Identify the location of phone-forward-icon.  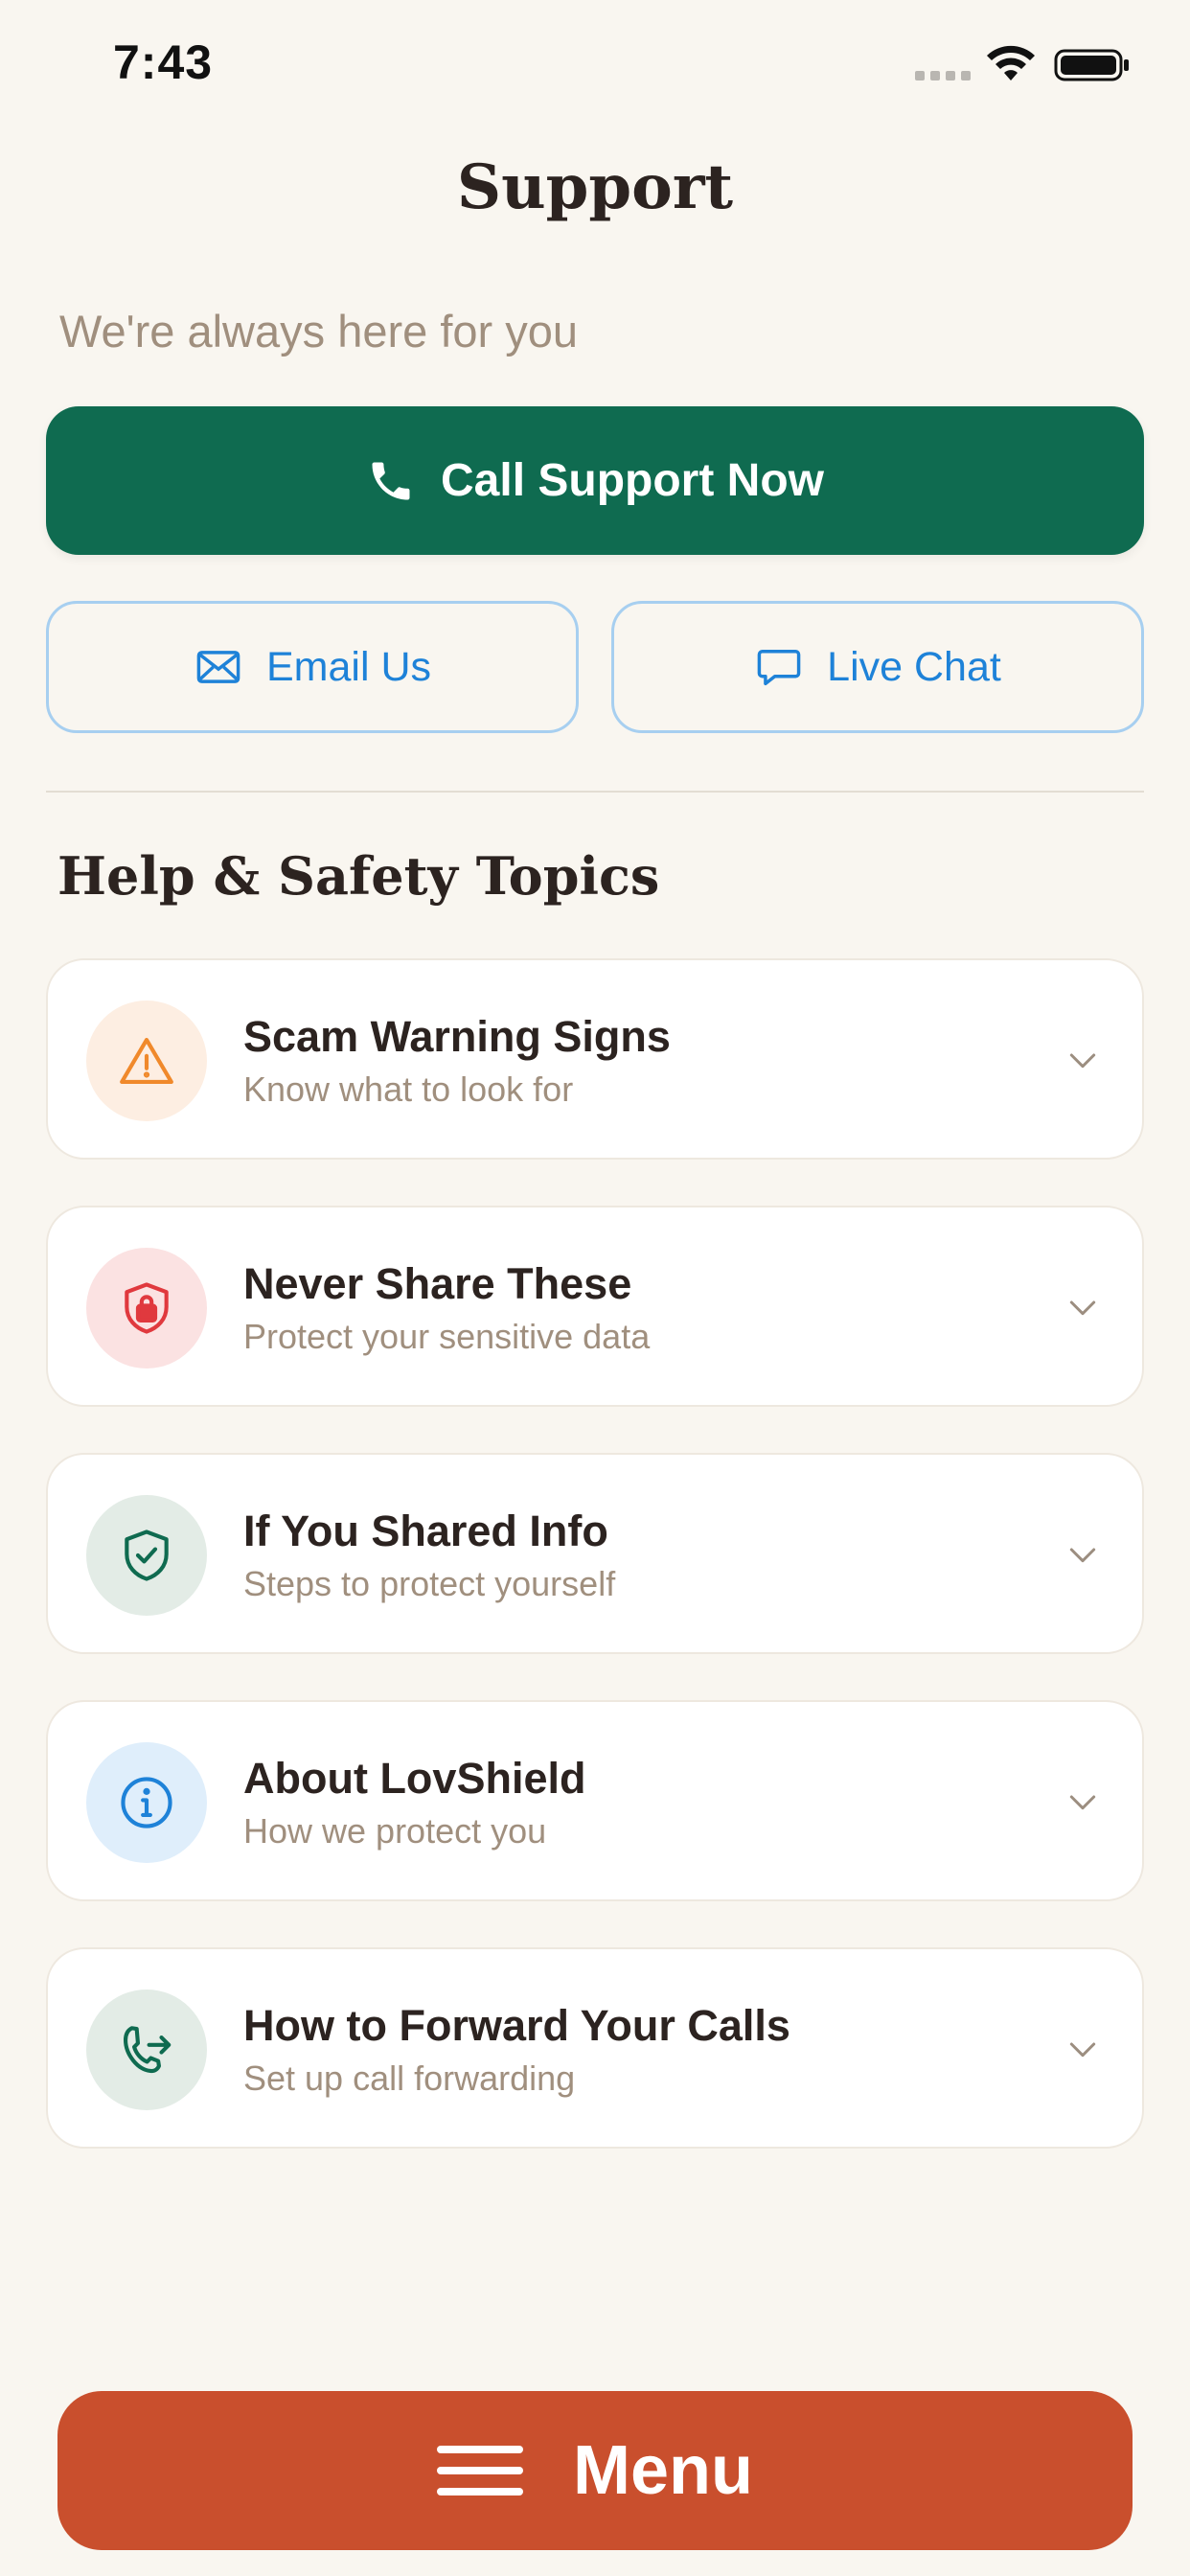
(148, 2050).